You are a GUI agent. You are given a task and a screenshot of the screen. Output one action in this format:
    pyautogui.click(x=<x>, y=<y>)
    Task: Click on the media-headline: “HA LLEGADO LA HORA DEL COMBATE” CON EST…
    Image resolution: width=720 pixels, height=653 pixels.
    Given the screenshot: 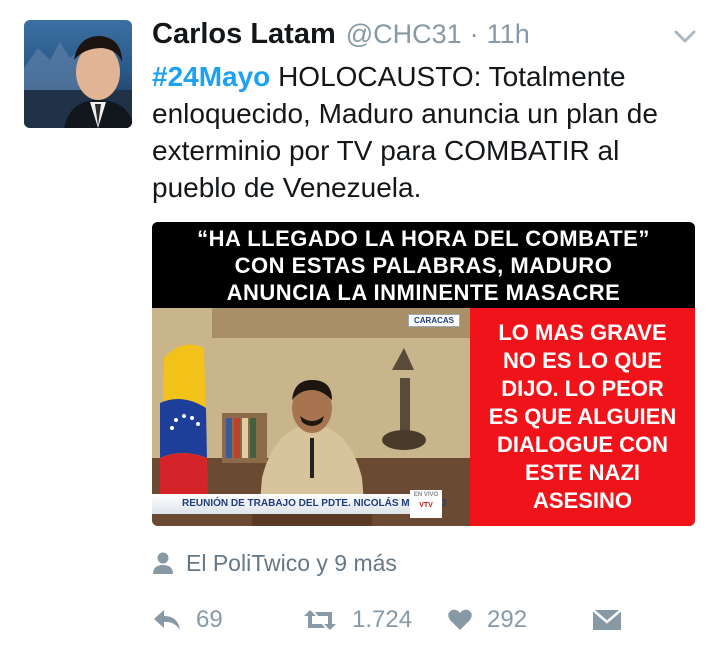 What is the action you would take?
    pyautogui.click(x=423, y=265)
    